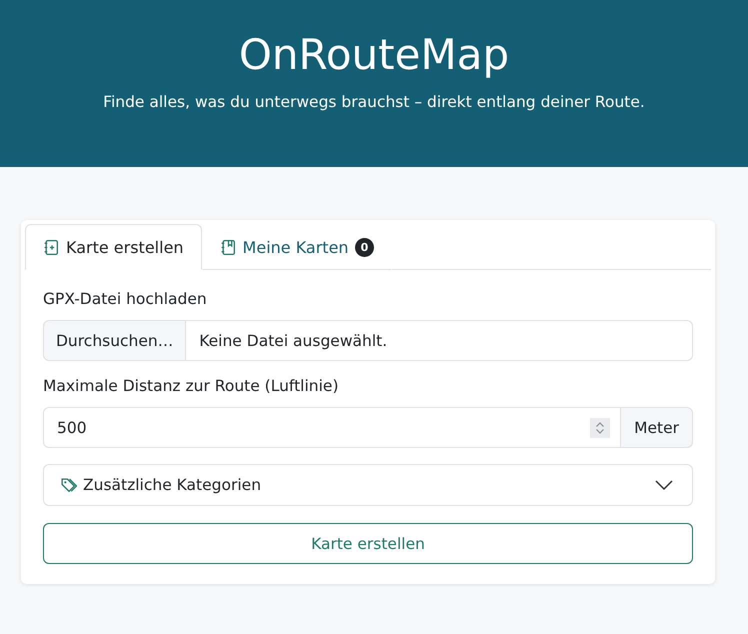 The width and height of the screenshot is (748, 634). Describe the element at coordinates (332, 427) in the screenshot. I see `distance-input-field: 500` at that location.